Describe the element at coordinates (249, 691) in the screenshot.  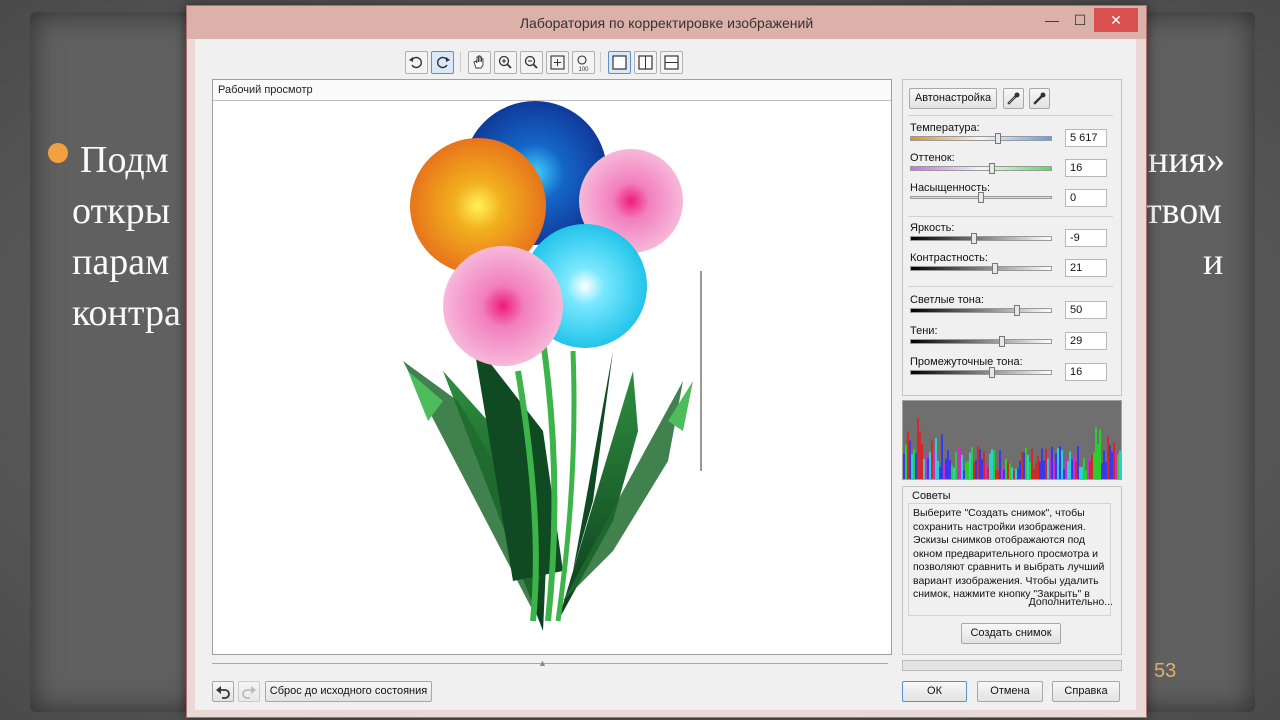
I see `redo-icon` at that location.